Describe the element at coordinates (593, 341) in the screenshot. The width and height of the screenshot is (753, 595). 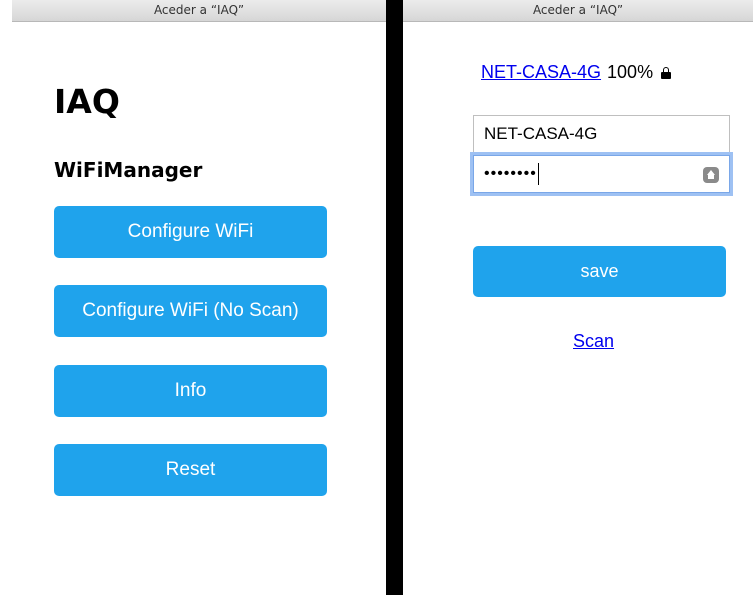
I see `scan-link: Scan` at that location.